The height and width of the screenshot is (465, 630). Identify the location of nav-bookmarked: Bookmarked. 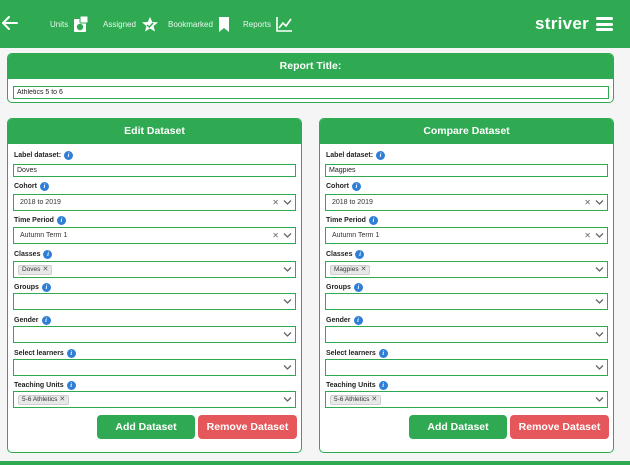
(199, 24).